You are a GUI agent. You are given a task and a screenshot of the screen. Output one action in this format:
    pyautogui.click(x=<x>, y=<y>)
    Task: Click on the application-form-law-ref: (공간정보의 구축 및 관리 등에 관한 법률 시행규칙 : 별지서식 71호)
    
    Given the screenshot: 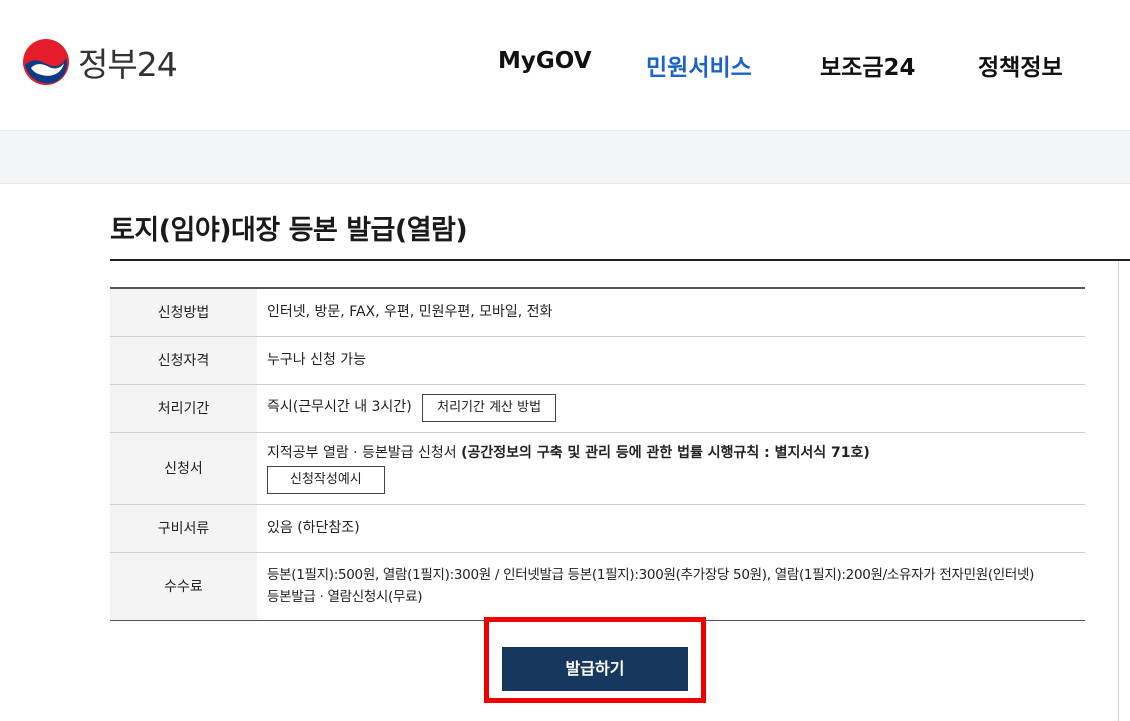 What is the action you would take?
    pyautogui.click(x=665, y=453)
    